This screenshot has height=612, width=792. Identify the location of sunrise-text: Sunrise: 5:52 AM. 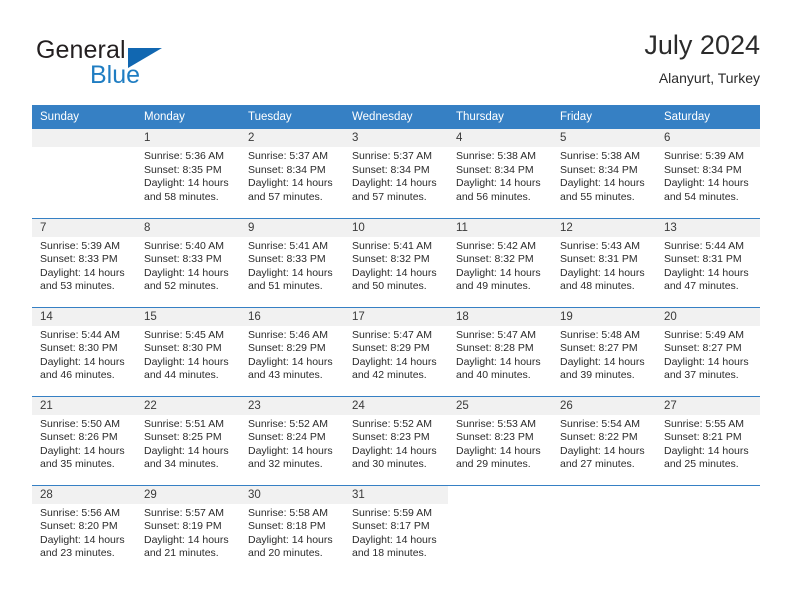
(392, 423).